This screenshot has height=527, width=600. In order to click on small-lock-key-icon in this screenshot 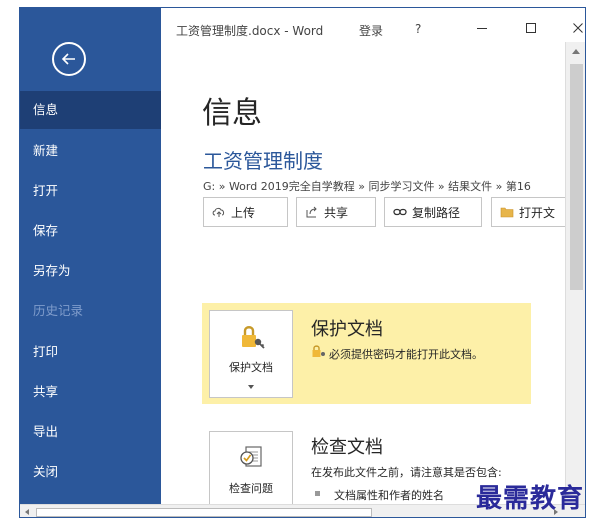, I will do `click(318, 351)`.